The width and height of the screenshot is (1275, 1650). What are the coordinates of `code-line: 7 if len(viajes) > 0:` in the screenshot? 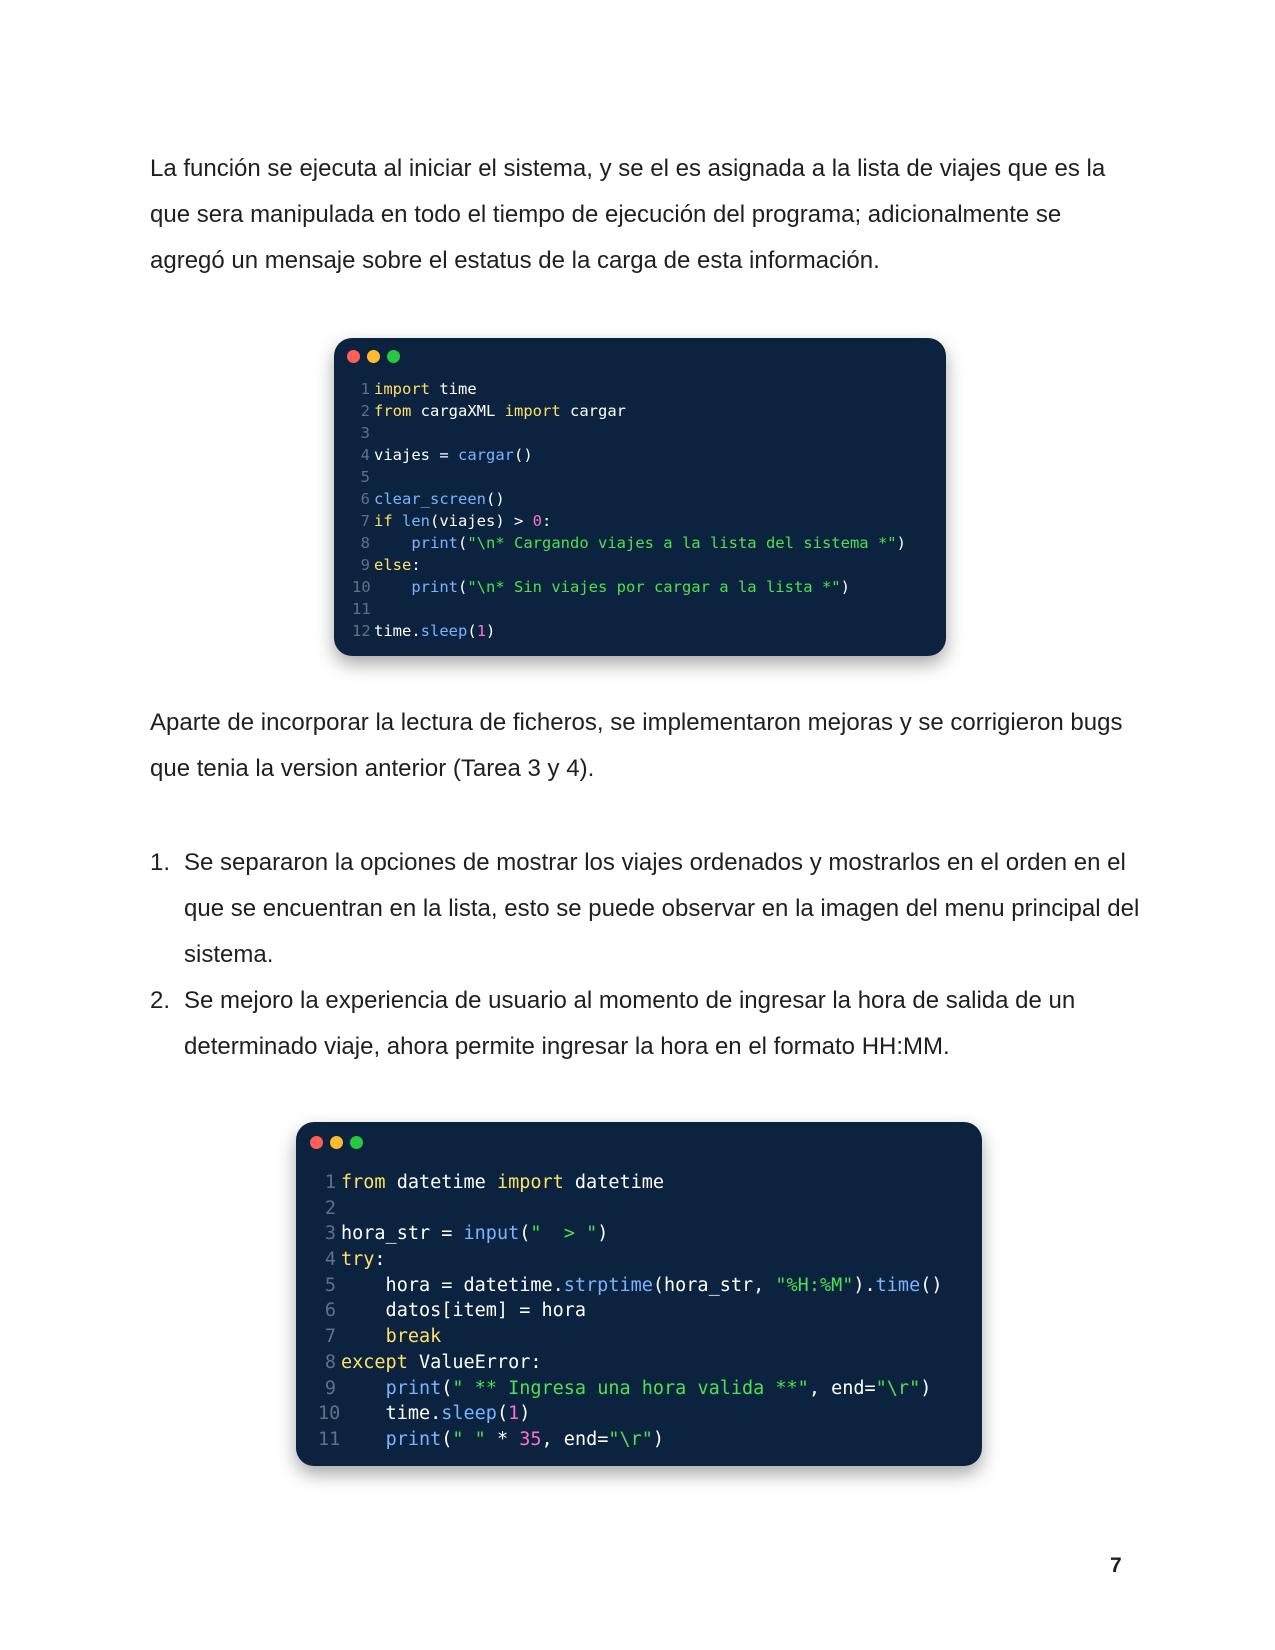 It's located at (629, 521).